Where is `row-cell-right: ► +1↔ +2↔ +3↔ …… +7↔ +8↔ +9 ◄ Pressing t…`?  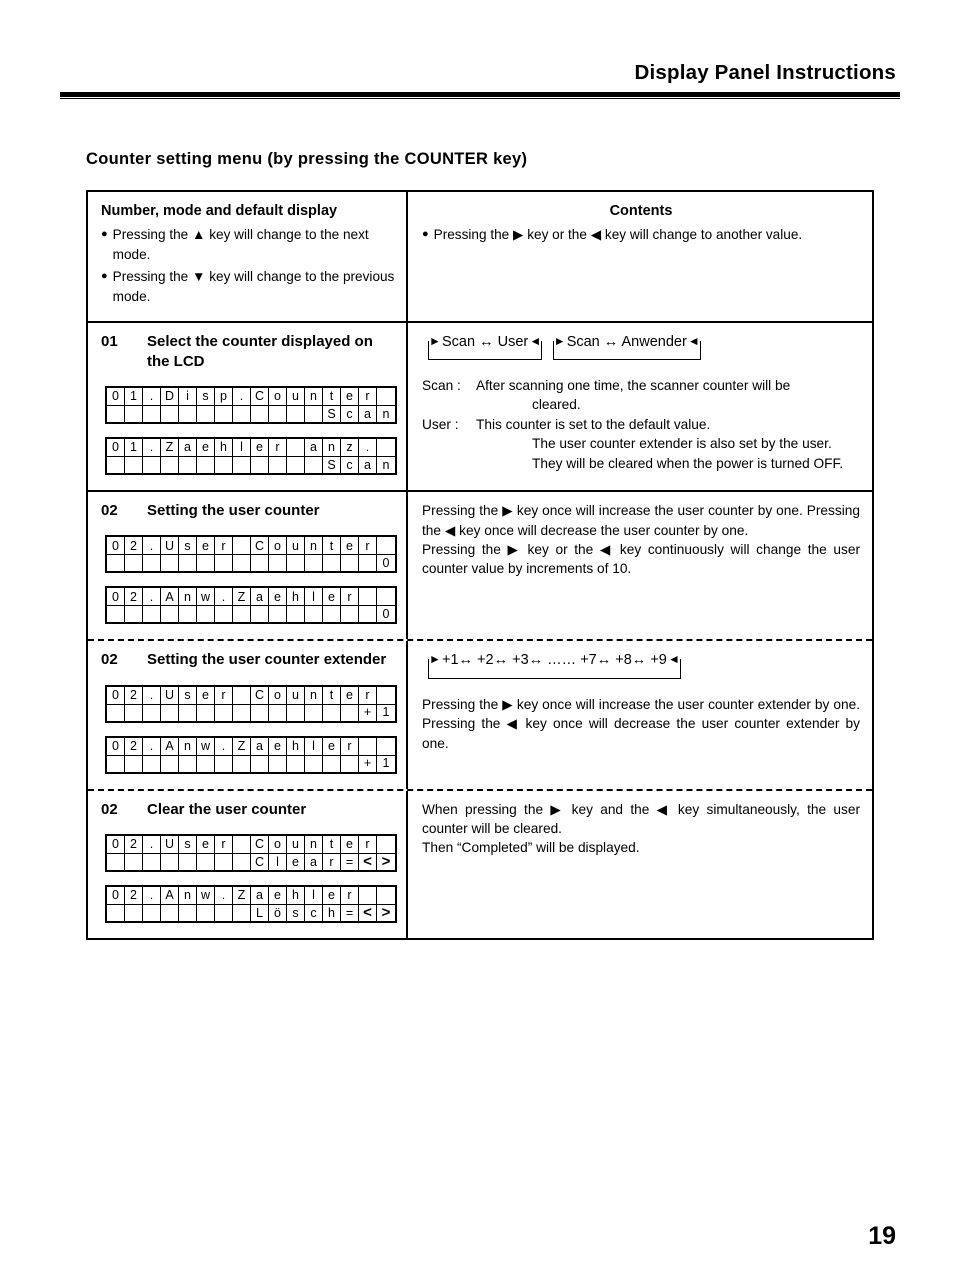 row-cell-right: ► +1↔ +2↔ +3↔ …… +7↔ +8↔ +9 ◄ Pressing t… is located at coordinates (640, 714).